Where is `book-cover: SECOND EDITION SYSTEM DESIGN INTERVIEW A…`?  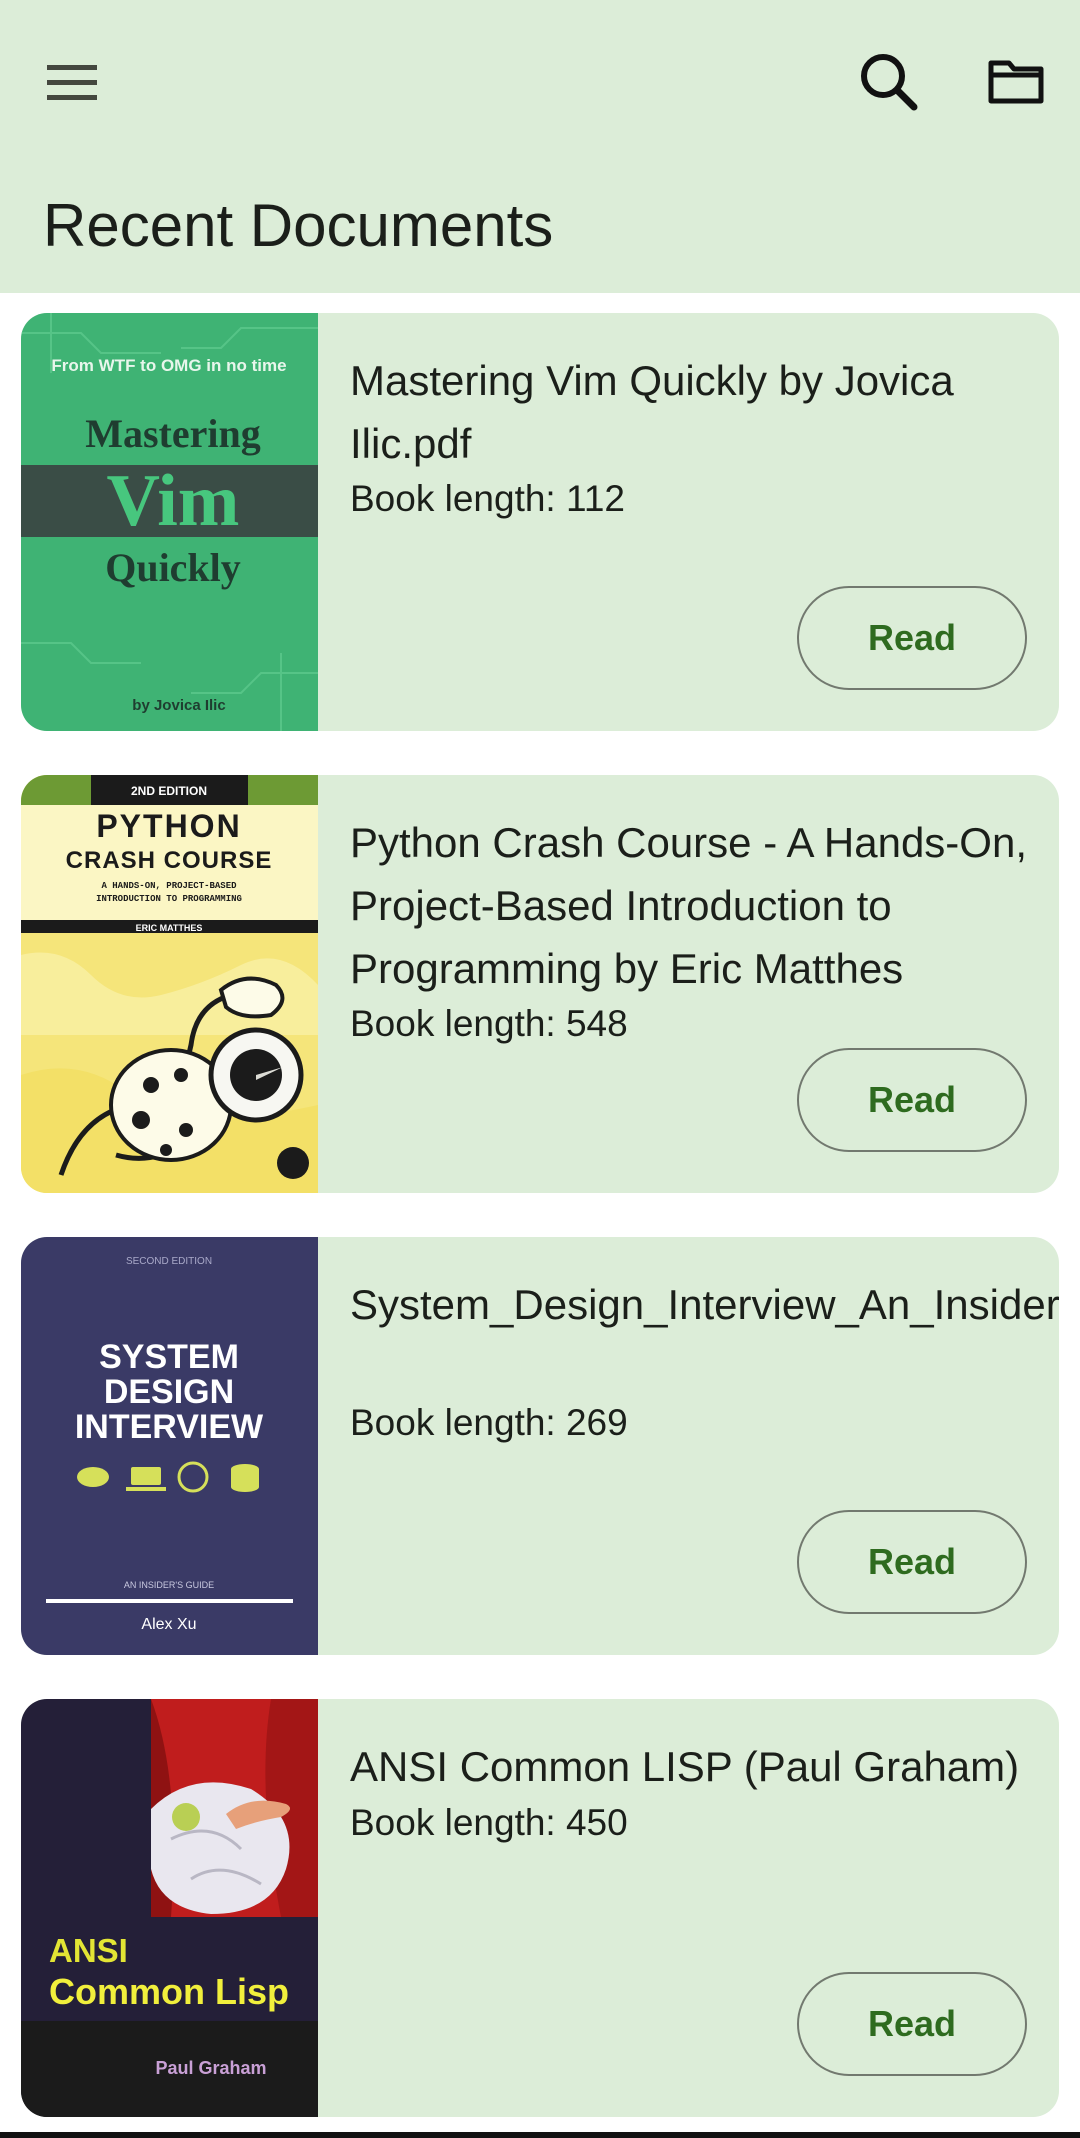
book-cover: SECOND EDITION SYSTEM DESIGN INTERVIEW A… is located at coordinates (169, 1446).